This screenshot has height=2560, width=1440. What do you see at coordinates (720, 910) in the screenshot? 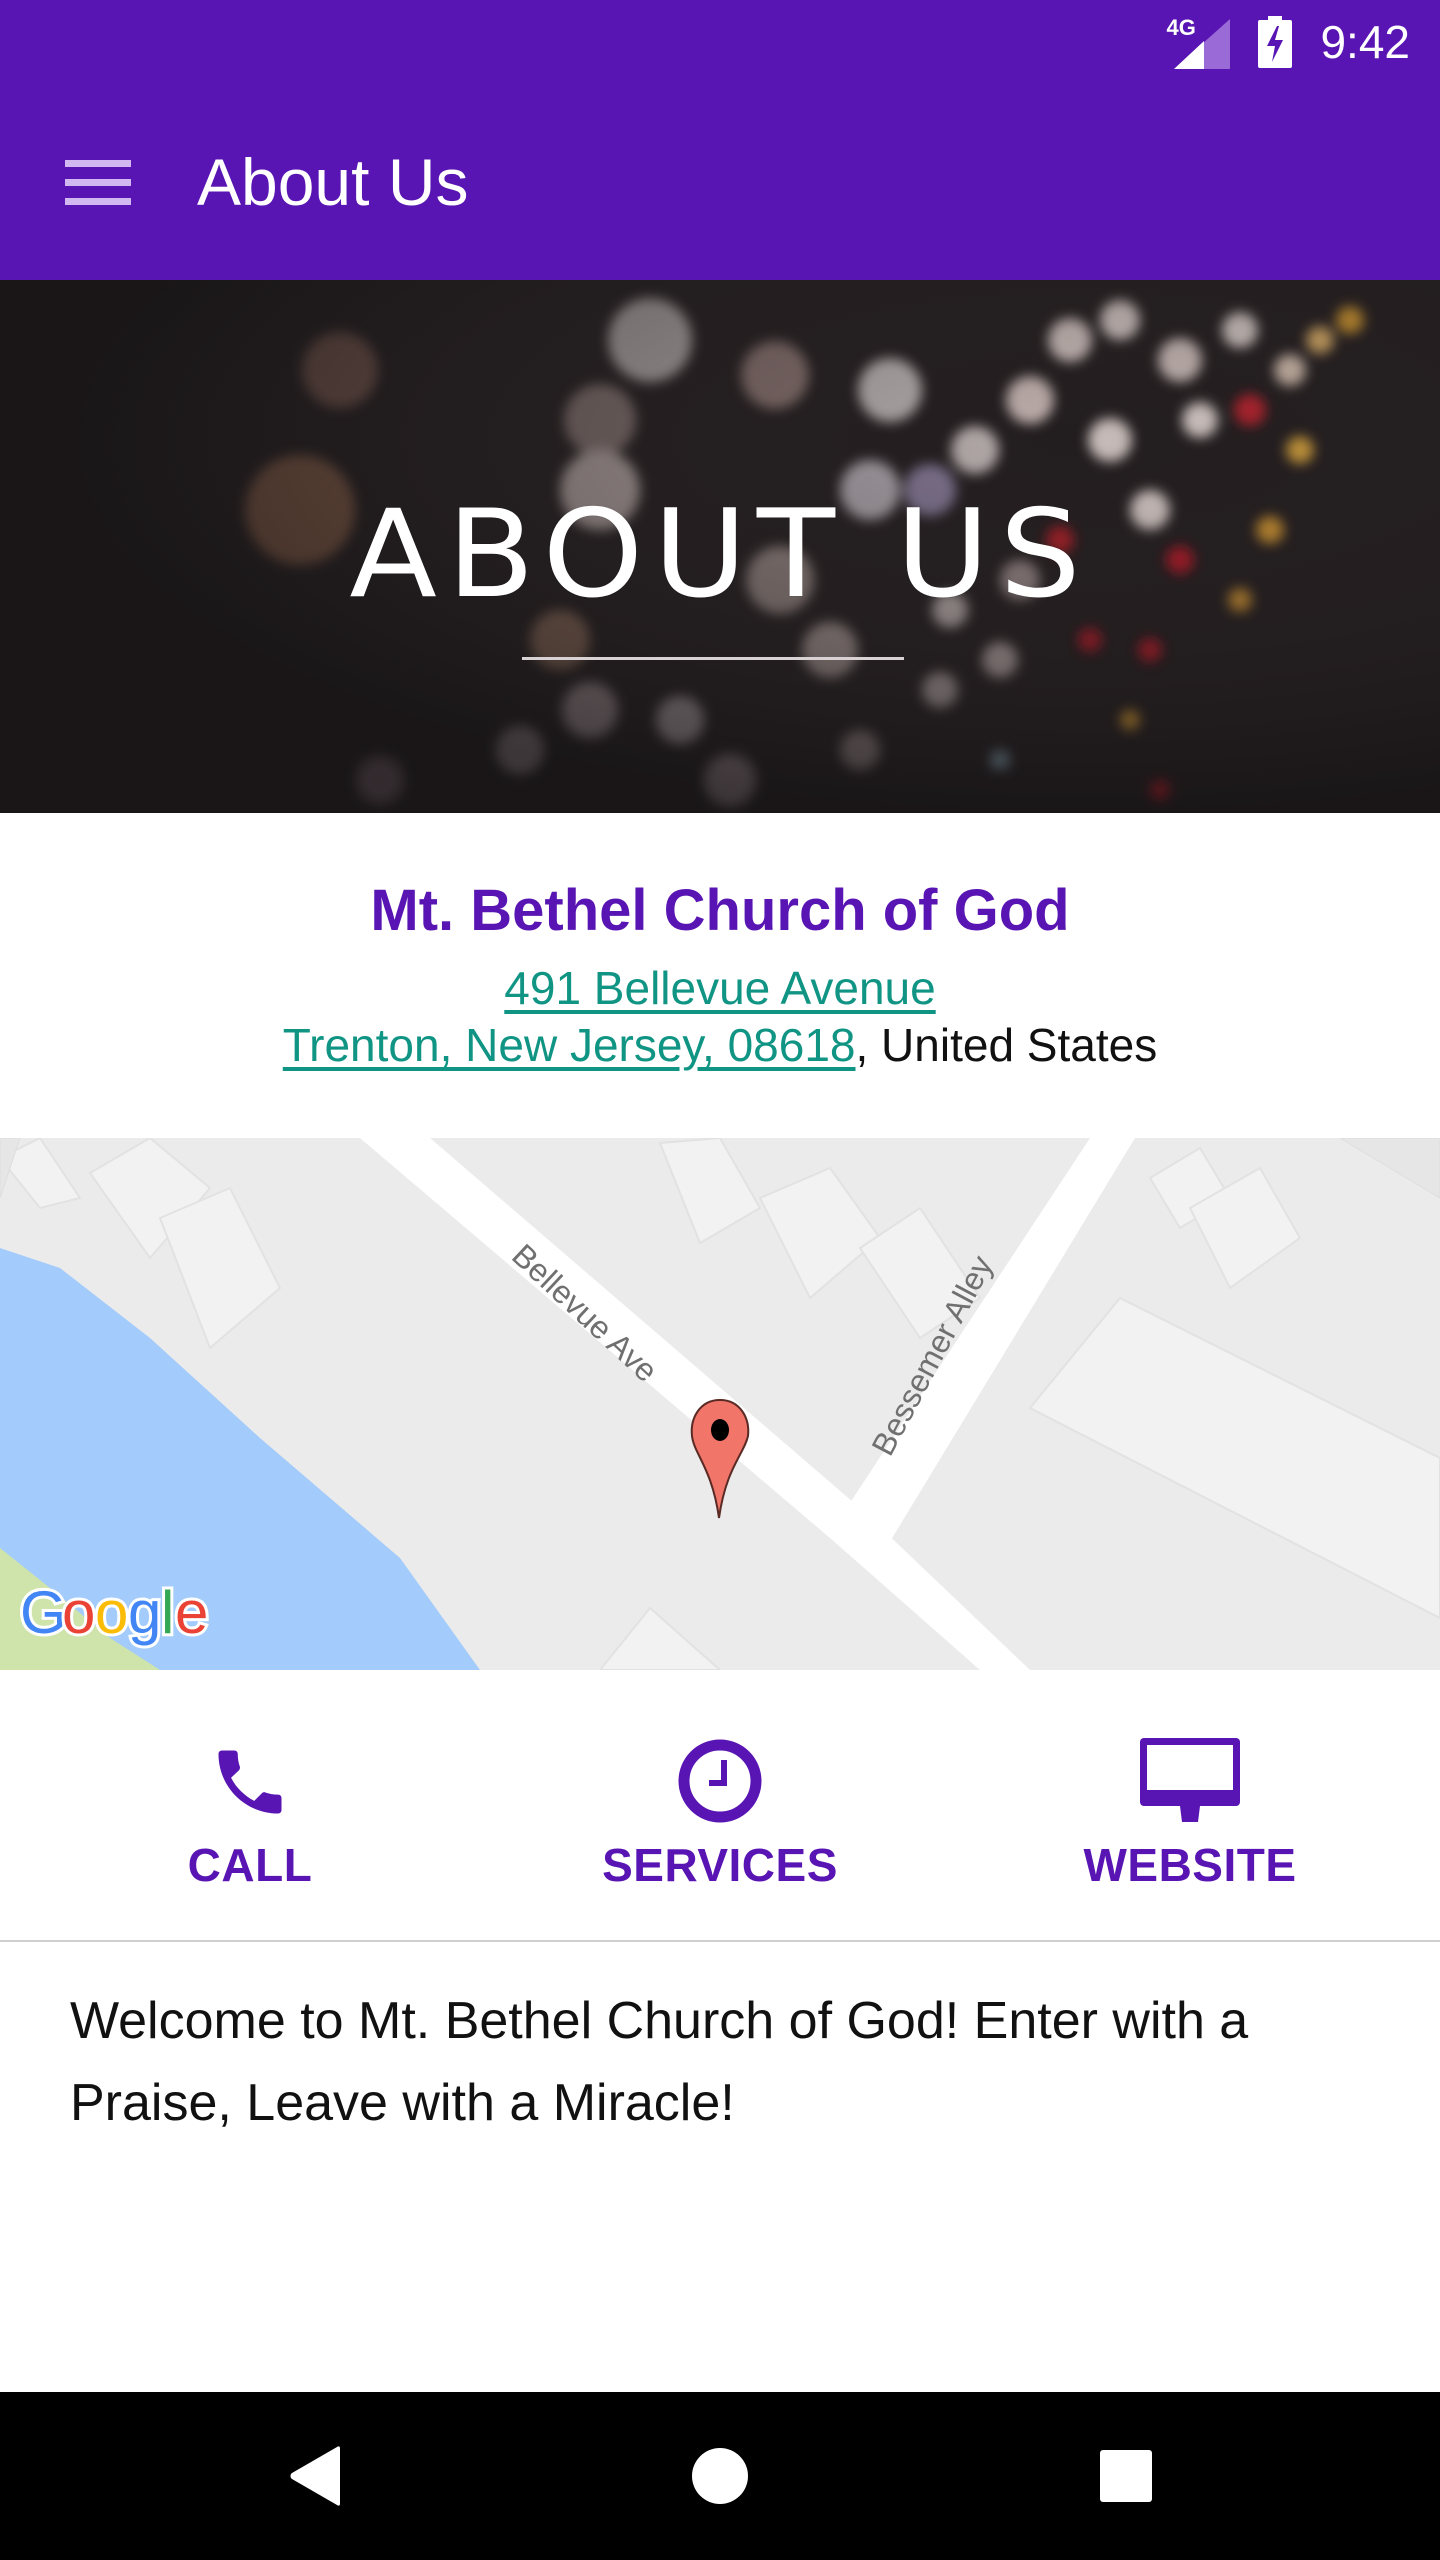
I see `church-name: Mt. Bethel Church of God` at bounding box center [720, 910].